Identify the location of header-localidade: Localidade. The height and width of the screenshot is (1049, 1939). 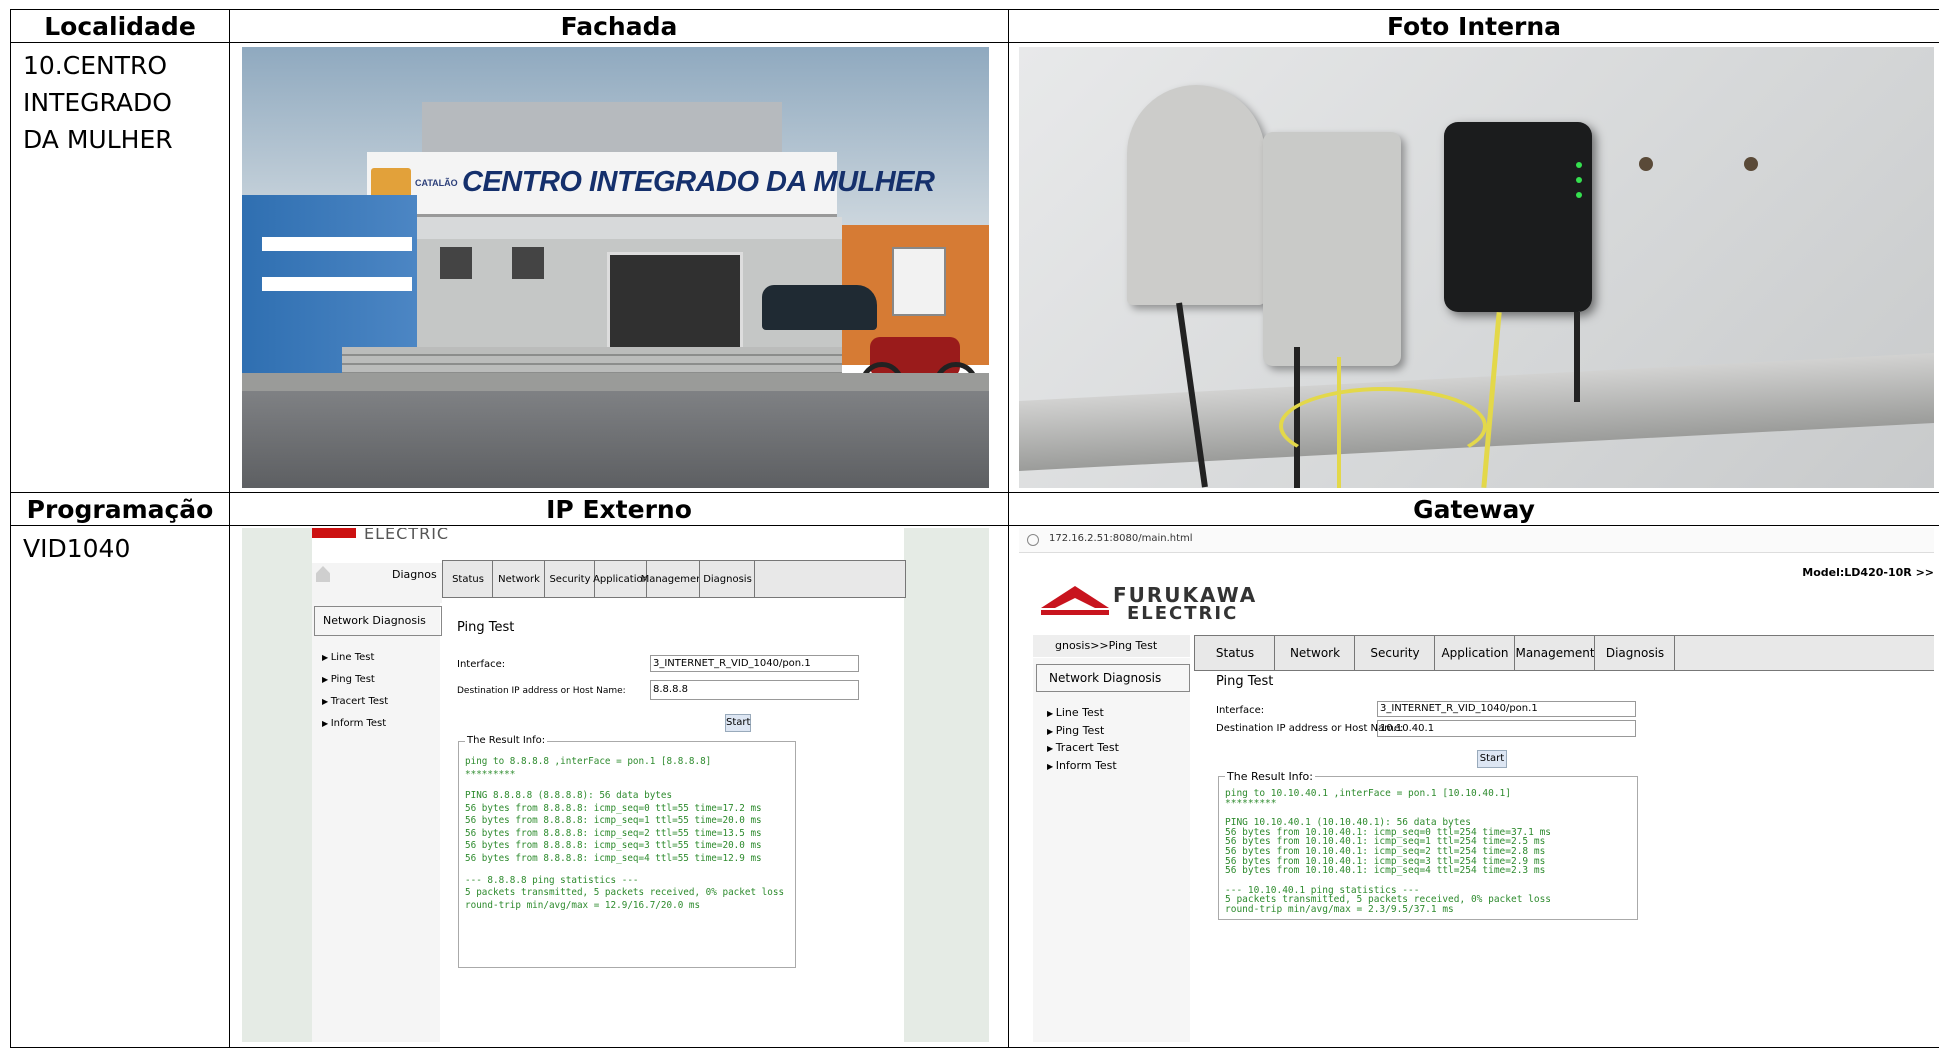
(120, 26).